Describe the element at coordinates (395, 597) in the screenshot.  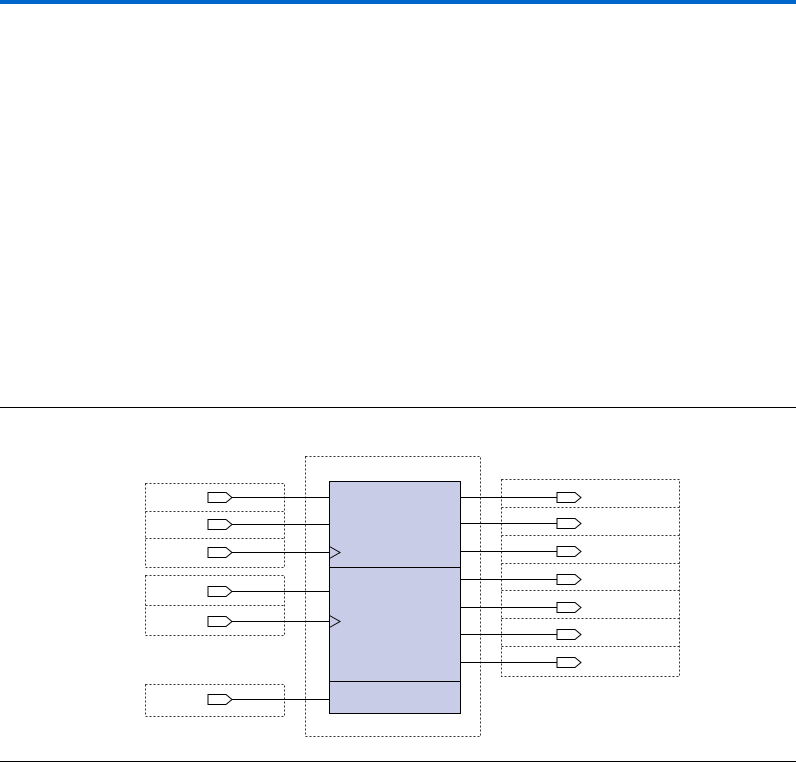
I see `central-block` at that location.